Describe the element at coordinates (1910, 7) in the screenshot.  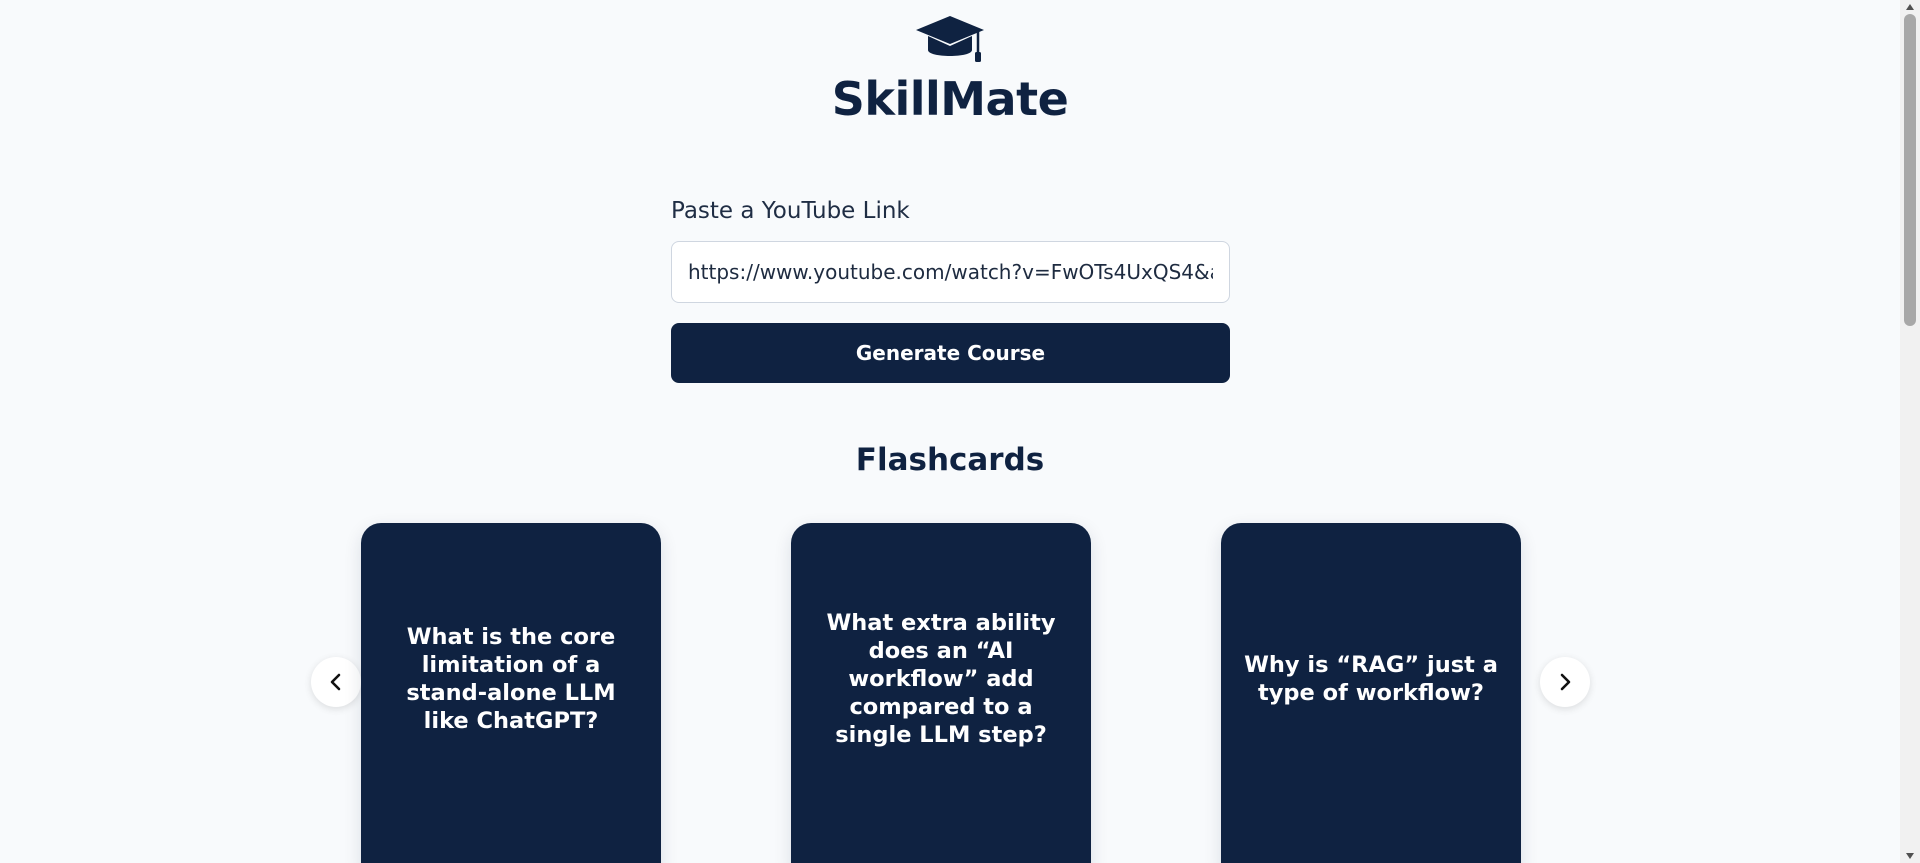
I see `scroll-up-arrow-icon` at that location.